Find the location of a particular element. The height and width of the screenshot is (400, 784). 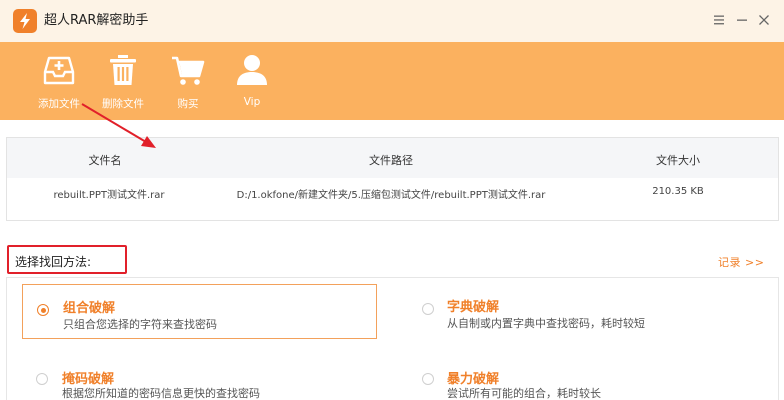

vip-button: Vip is located at coordinates (252, 81).